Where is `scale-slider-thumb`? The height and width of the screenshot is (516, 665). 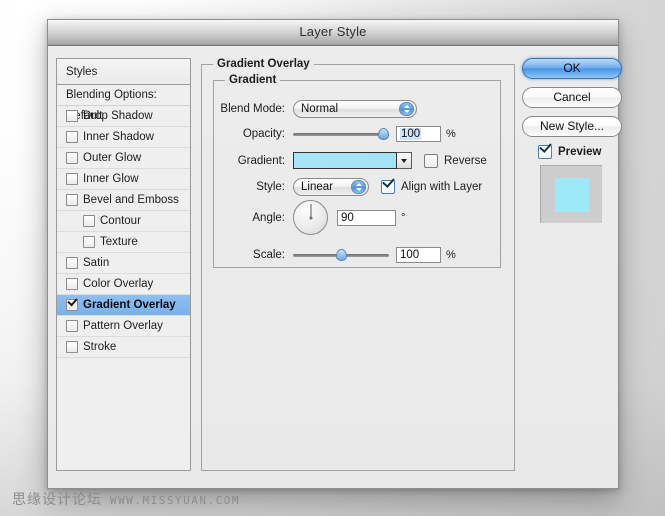 scale-slider-thumb is located at coordinates (341, 255).